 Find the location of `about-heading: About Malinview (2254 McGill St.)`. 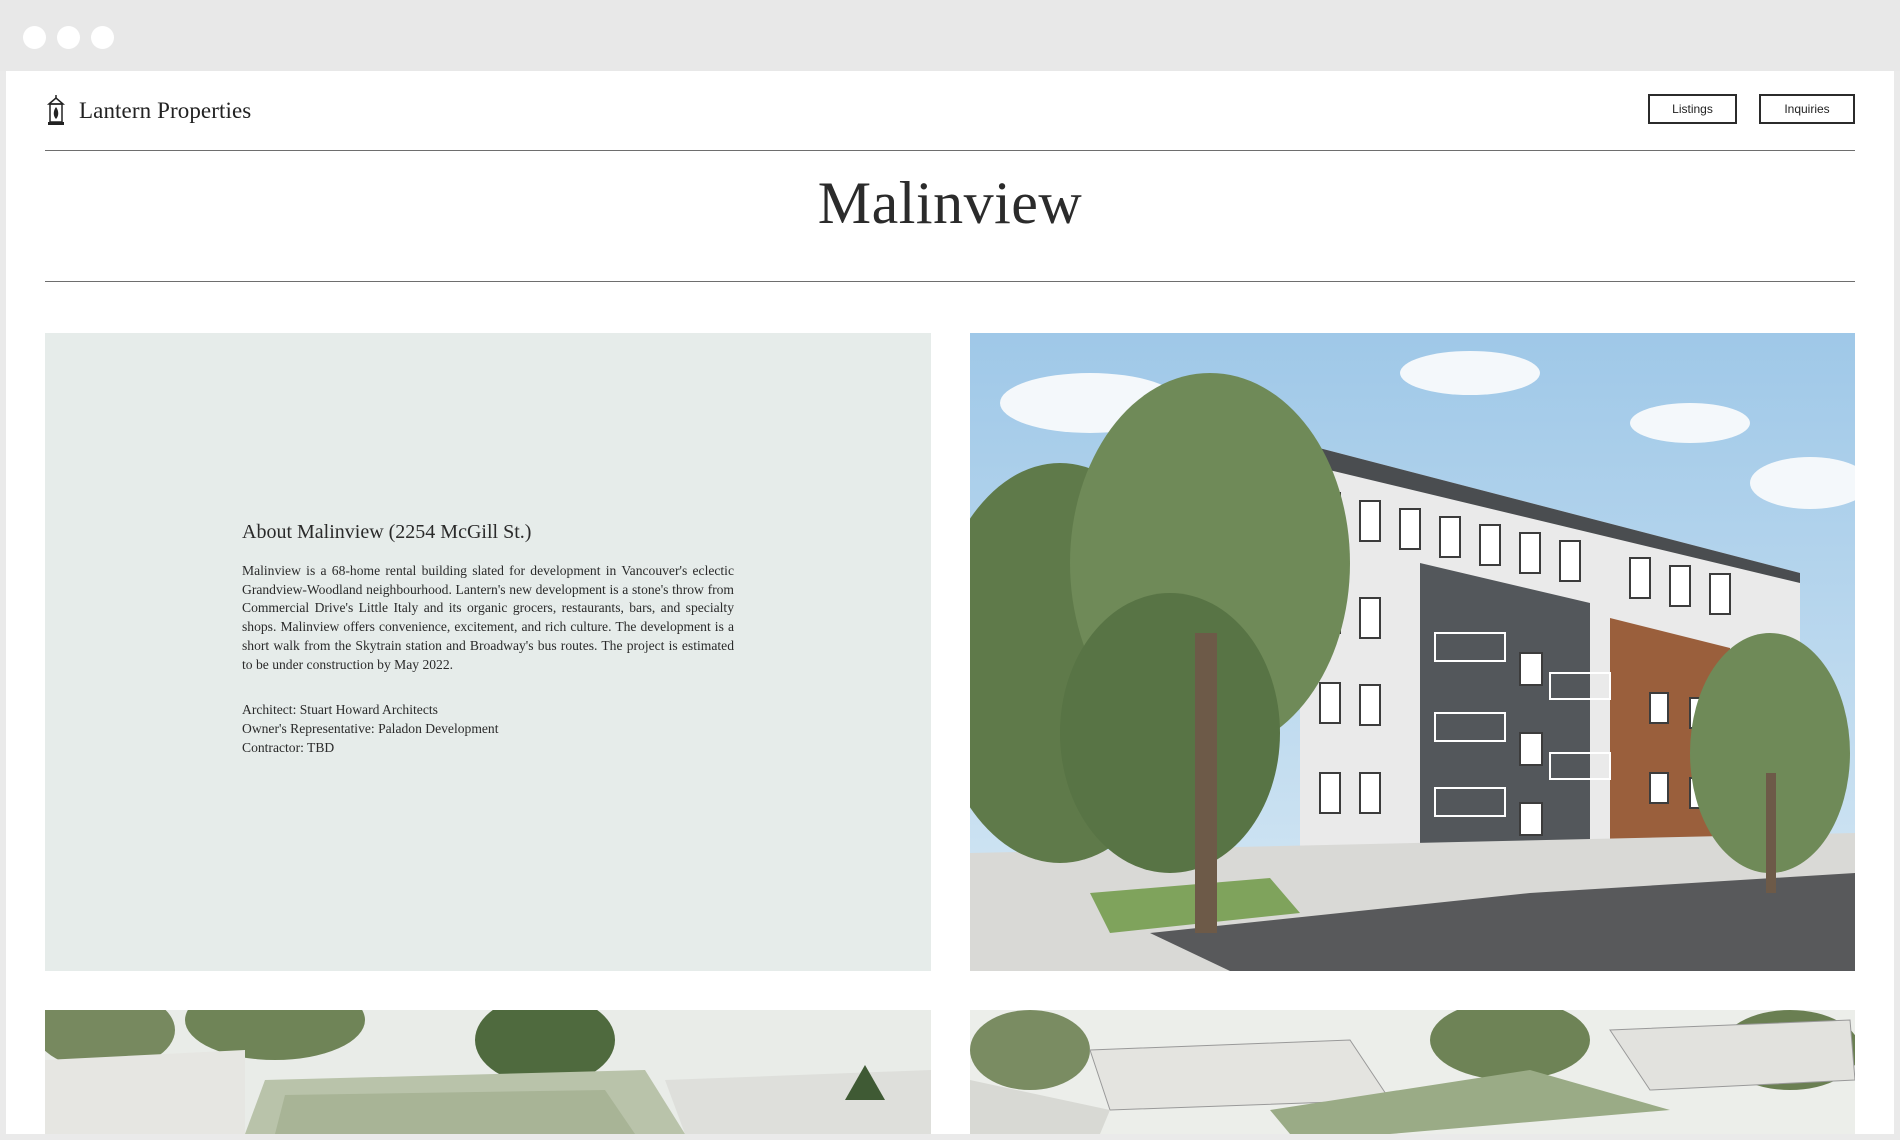

about-heading: About Malinview (2254 McGill St.) is located at coordinates (387, 532).